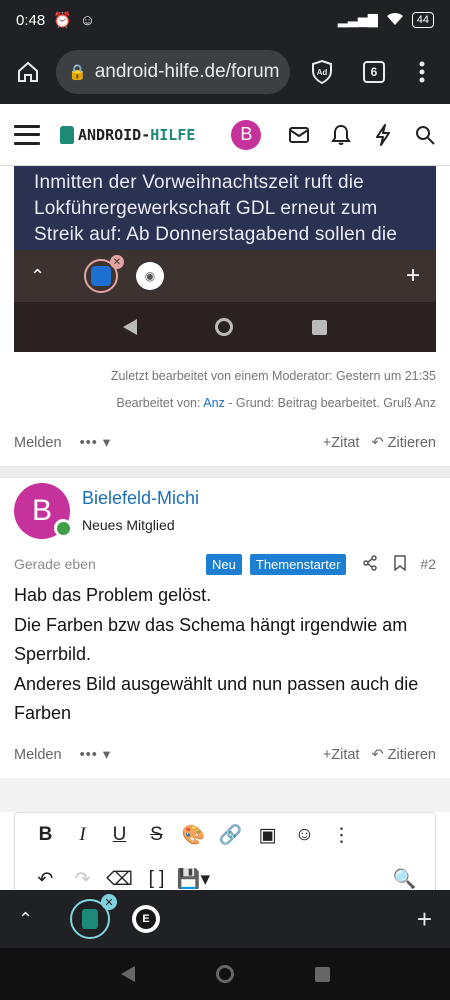  What do you see at coordinates (43, 511) in the screenshot?
I see `author-avatar: B` at bounding box center [43, 511].